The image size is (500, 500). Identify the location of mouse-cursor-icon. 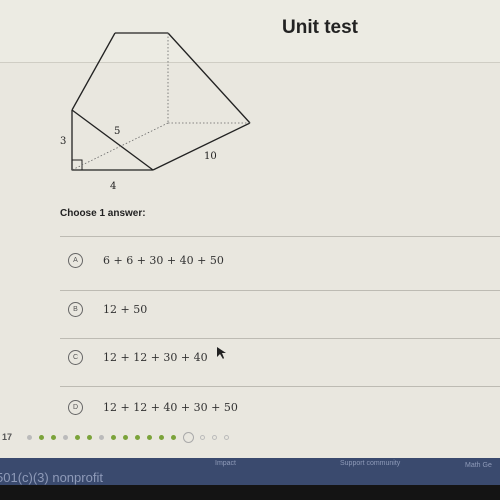
(221, 353).